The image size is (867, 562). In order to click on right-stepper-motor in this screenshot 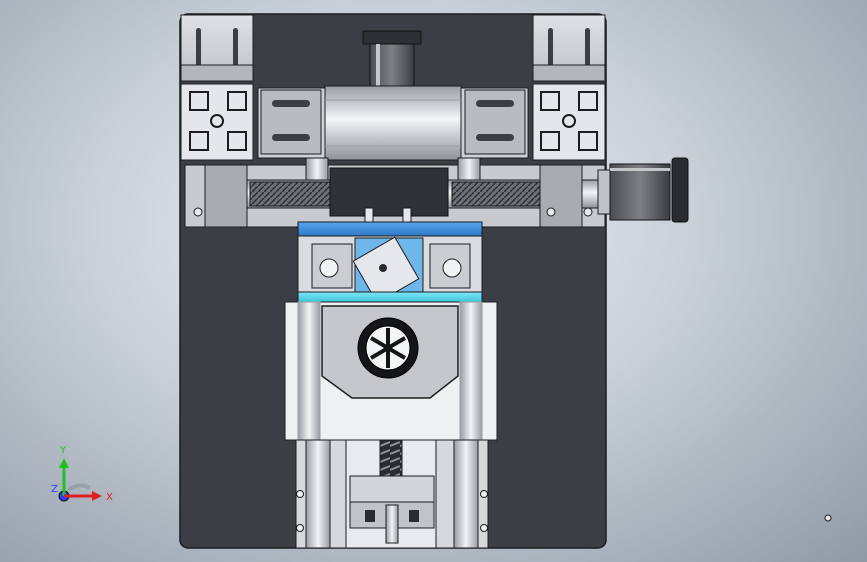, I will do `click(643, 190)`.